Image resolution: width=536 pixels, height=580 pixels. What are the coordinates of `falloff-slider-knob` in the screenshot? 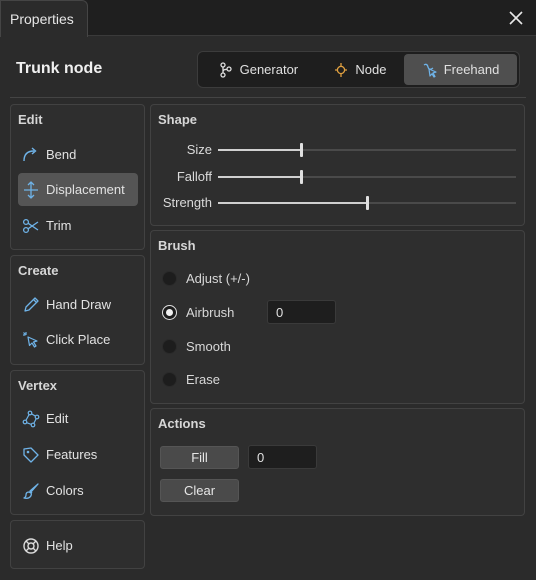 It's located at (302, 177).